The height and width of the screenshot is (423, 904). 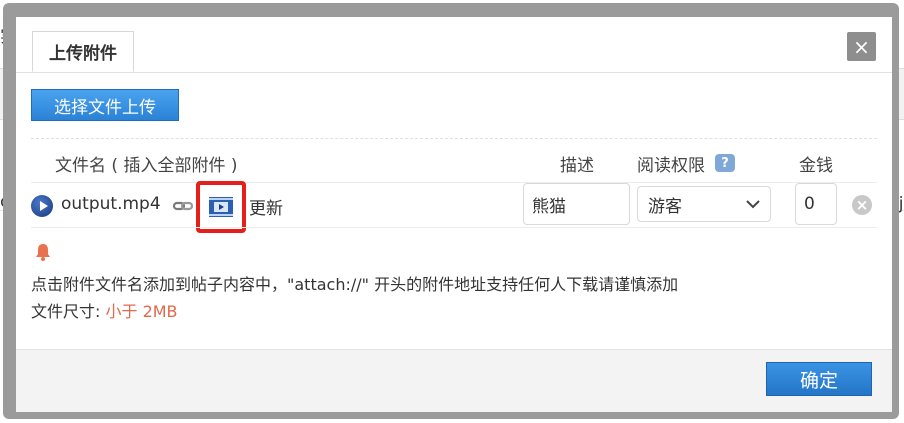 What do you see at coordinates (665, 206) in the screenshot?
I see `read-permission-value: 游客` at bounding box center [665, 206].